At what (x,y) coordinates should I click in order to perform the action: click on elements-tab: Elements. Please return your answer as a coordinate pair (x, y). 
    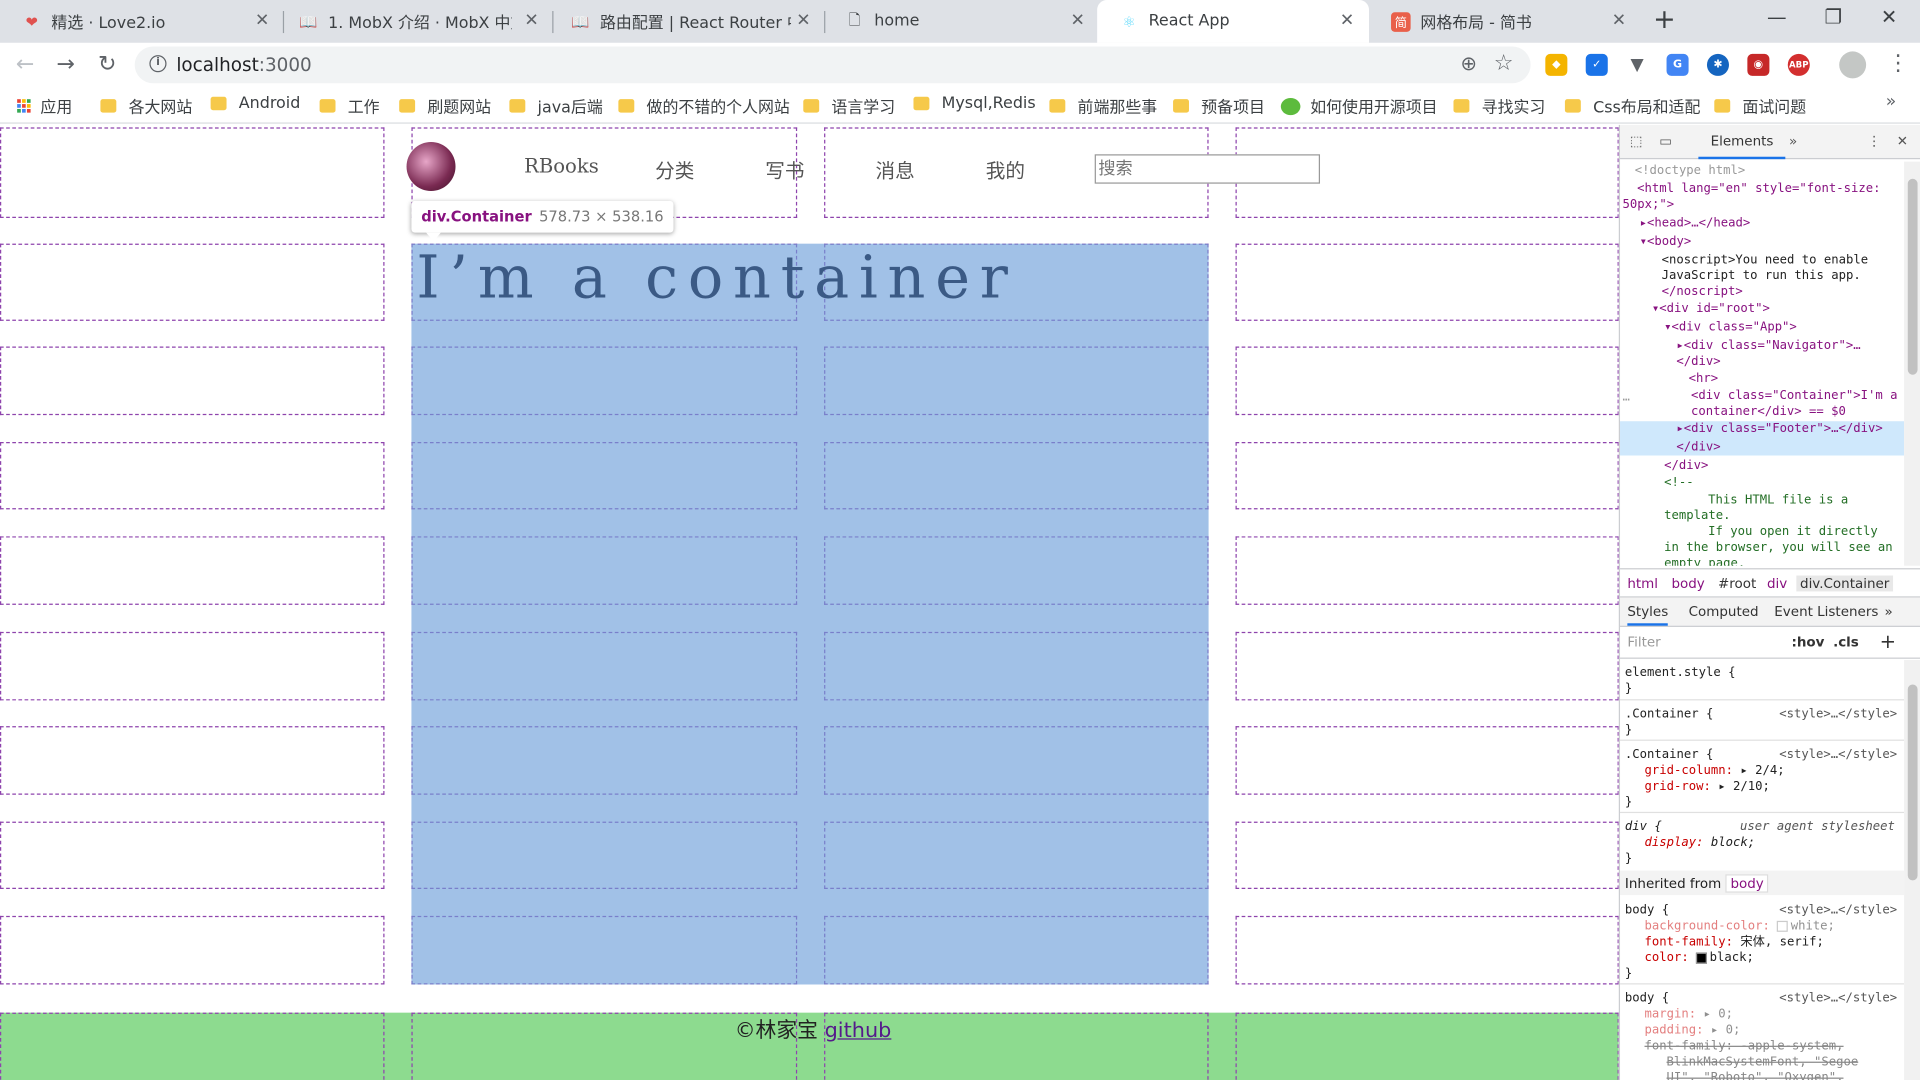
    Looking at the image, I should click on (1742, 142).